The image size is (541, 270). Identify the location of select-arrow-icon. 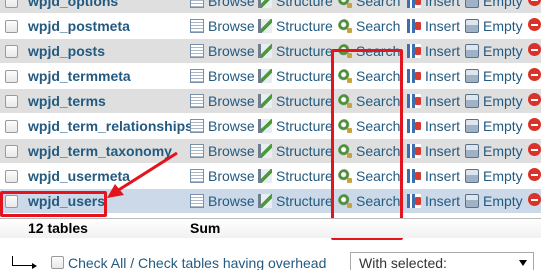
(24, 262).